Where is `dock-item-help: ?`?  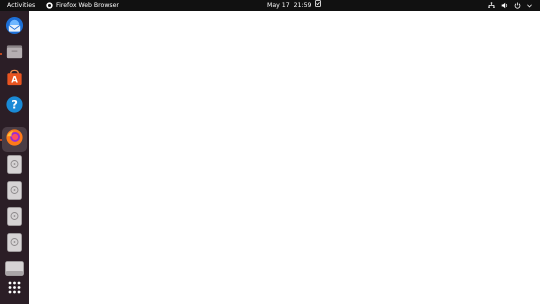 dock-item-help: ? is located at coordinates (14, 106).